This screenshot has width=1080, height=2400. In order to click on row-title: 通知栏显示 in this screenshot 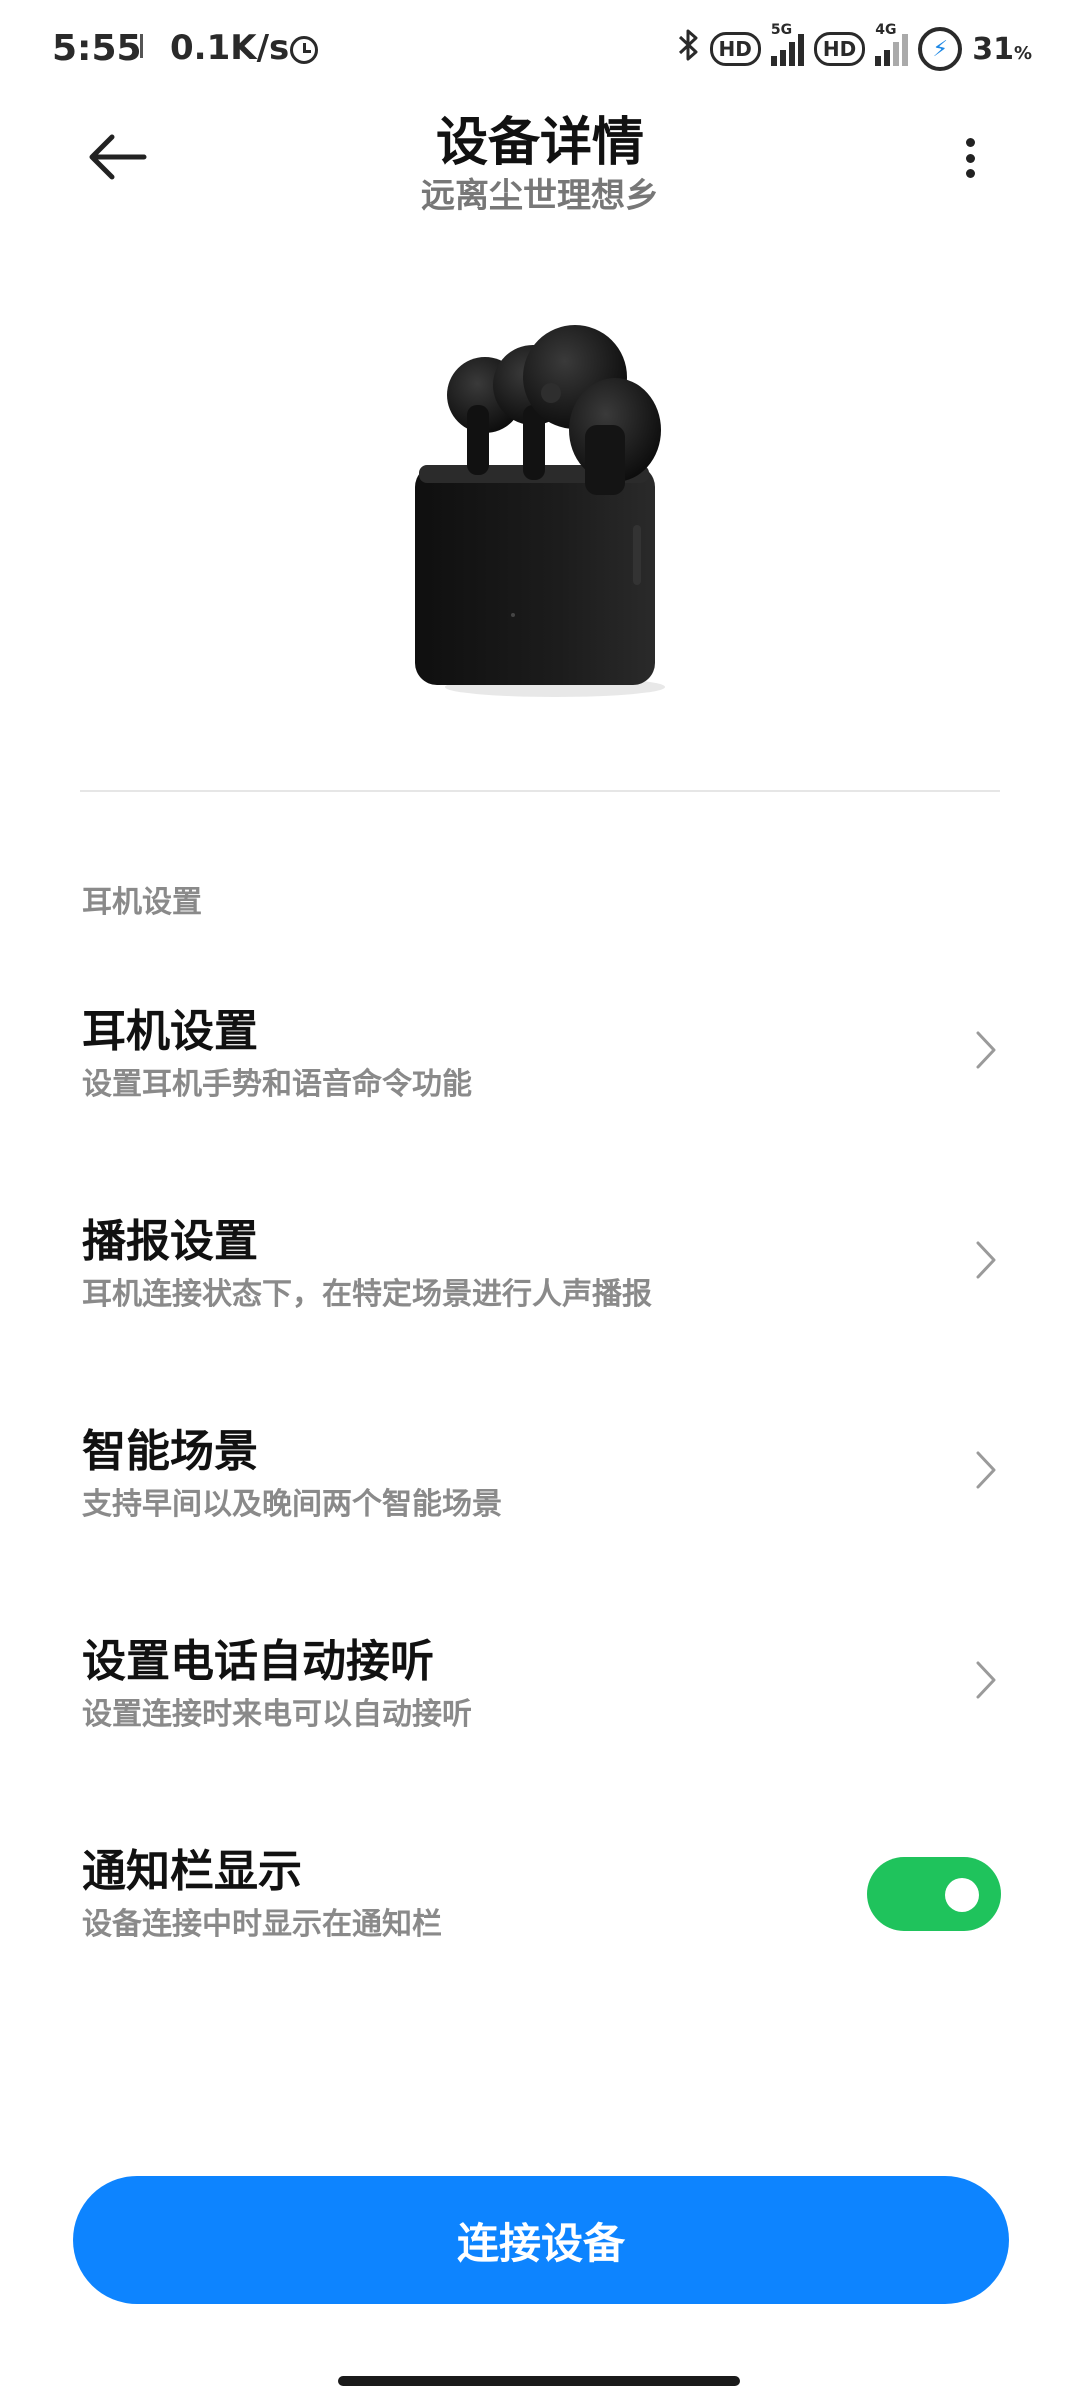, I will do `click(192, 1871)`.